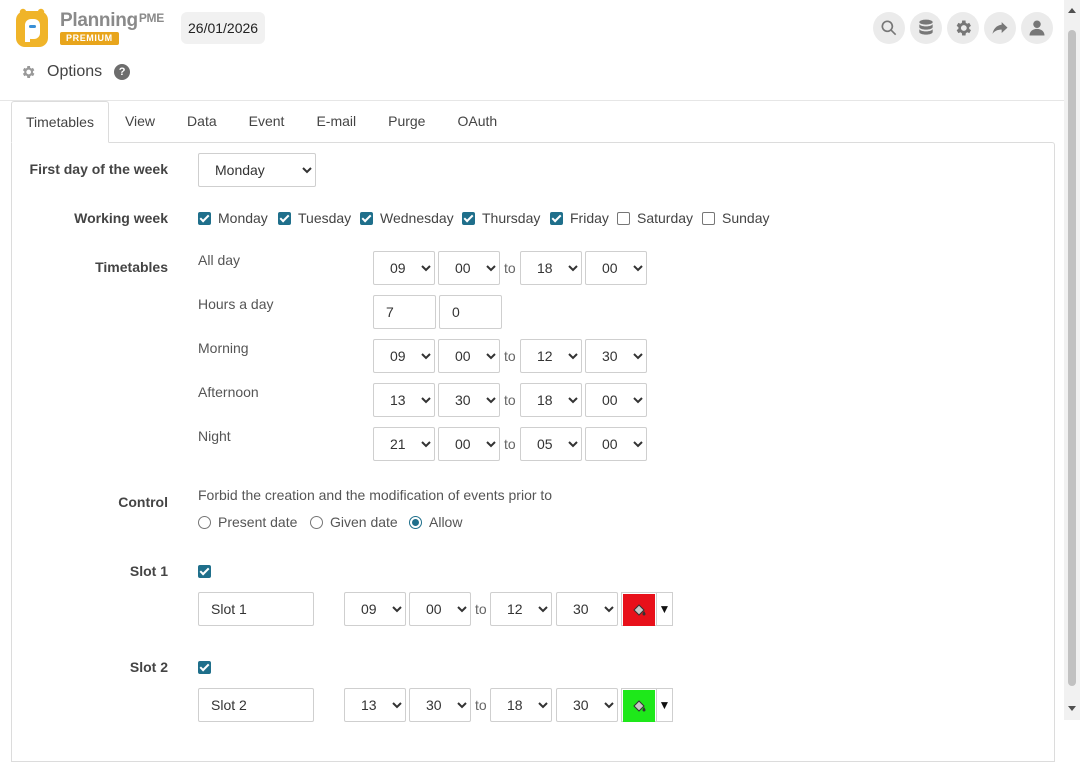 The image size is (1080, 762). Describe the element at coordinates (469, 444) in the screenshot. I see `night-start-minute: 00` at that location.